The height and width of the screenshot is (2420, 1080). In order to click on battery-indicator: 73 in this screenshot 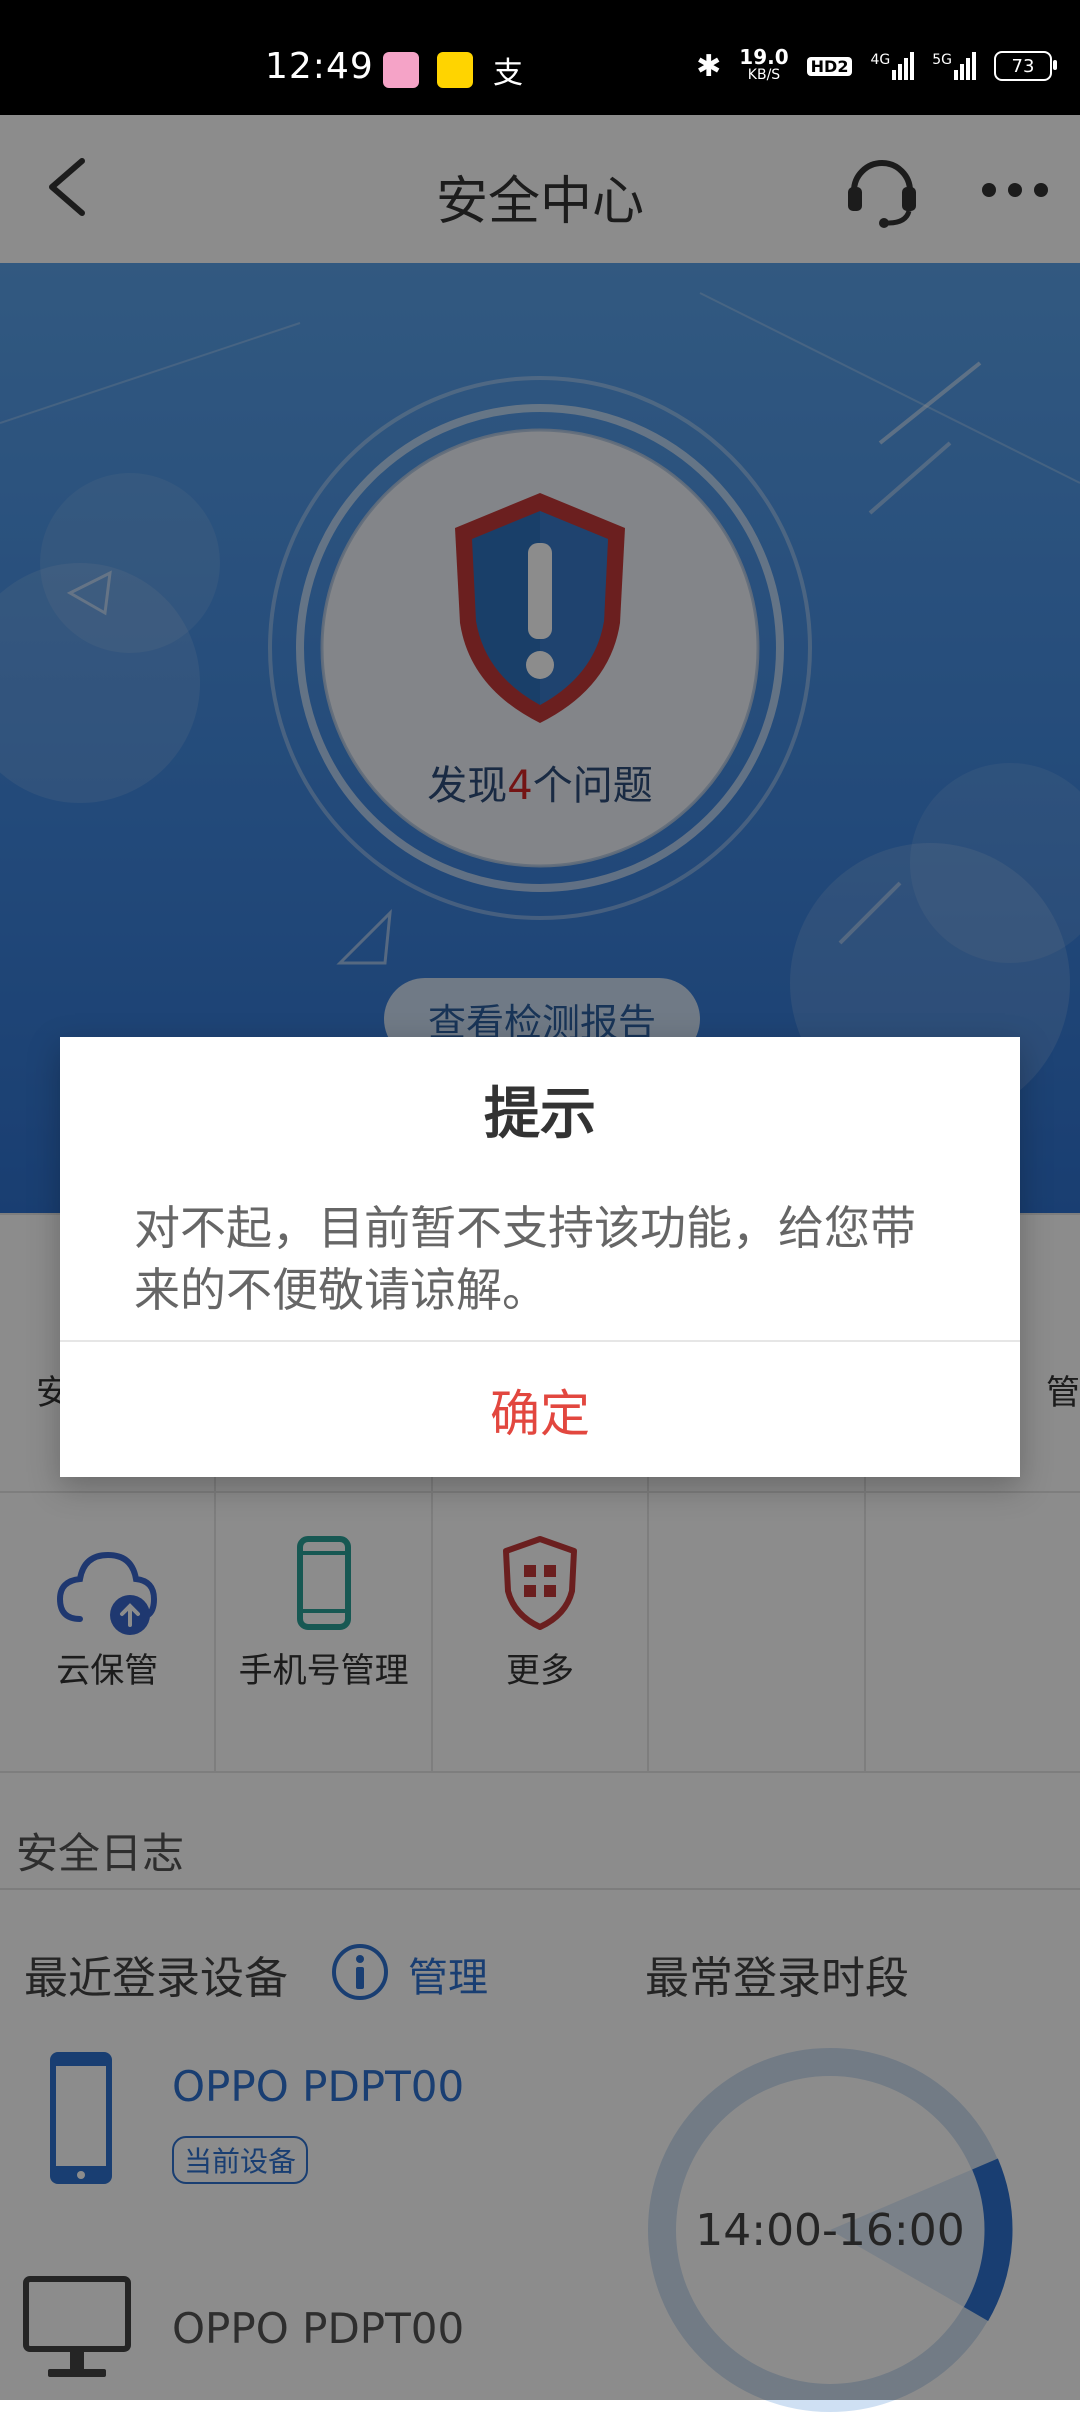, I will do `click(1025, 66)`.